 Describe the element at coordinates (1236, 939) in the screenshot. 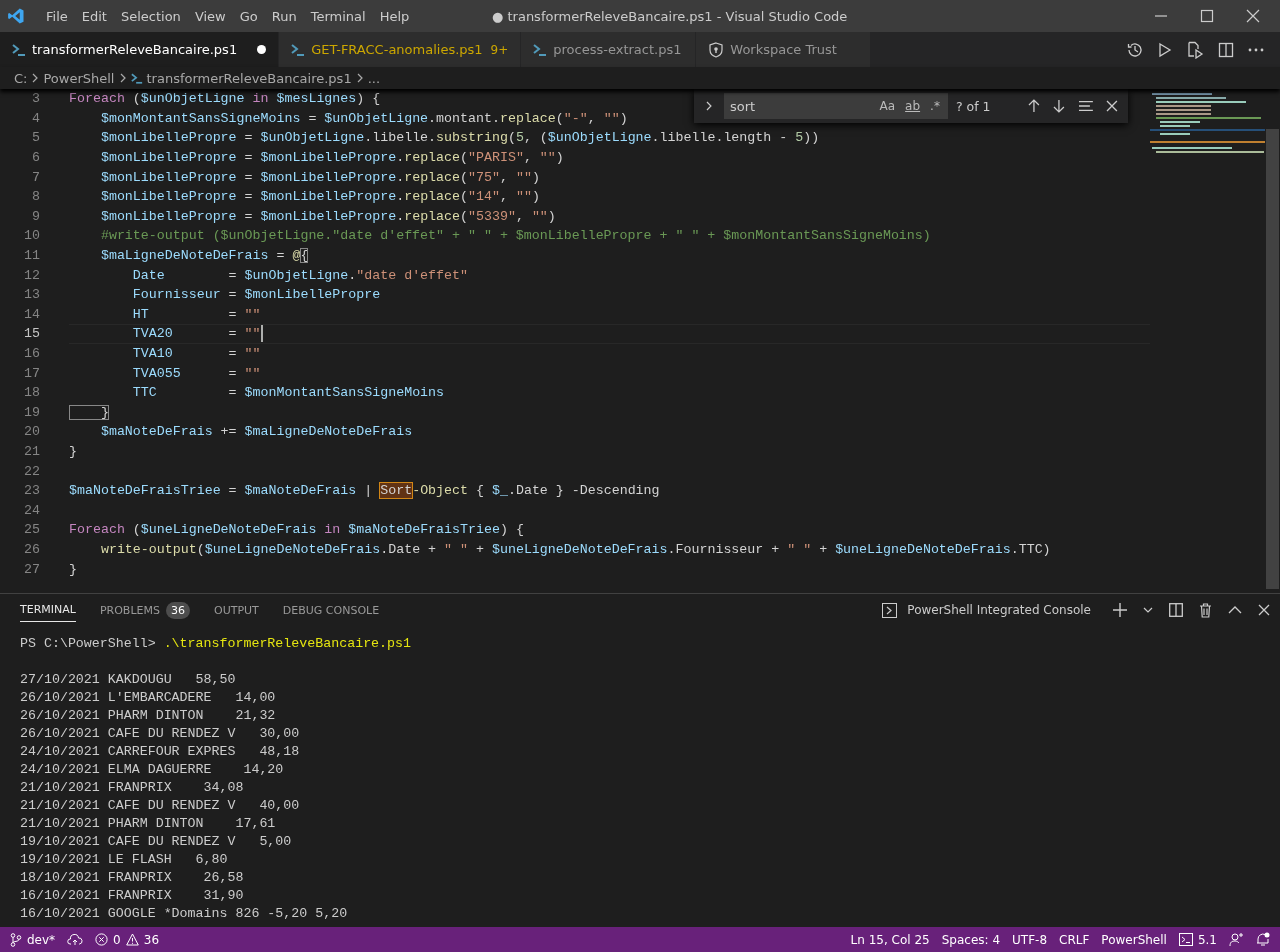

I see `feedback-icon` at that location.